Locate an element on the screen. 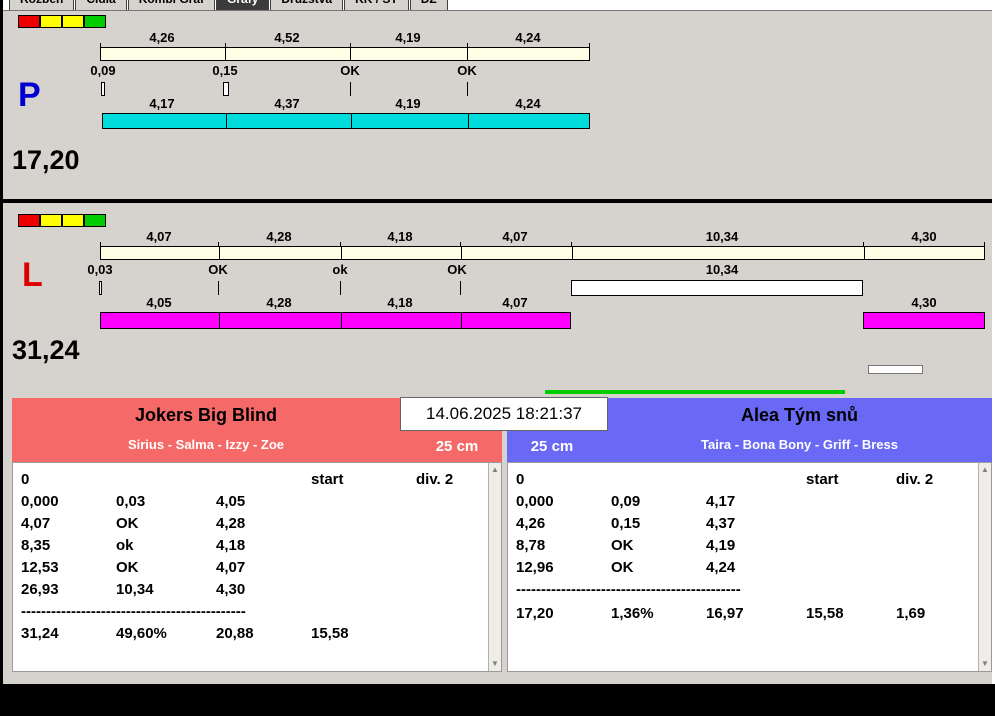 The image size is (995, 716). tab-dz: DZ is located at coordinates (428, 5).